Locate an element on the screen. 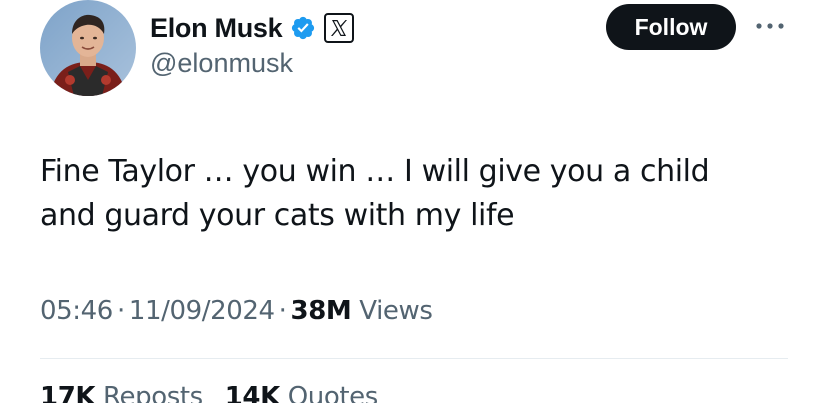 This screenshot has height=403, width=828. tweet-time: 05:46 is located at coordinates (76, 311).